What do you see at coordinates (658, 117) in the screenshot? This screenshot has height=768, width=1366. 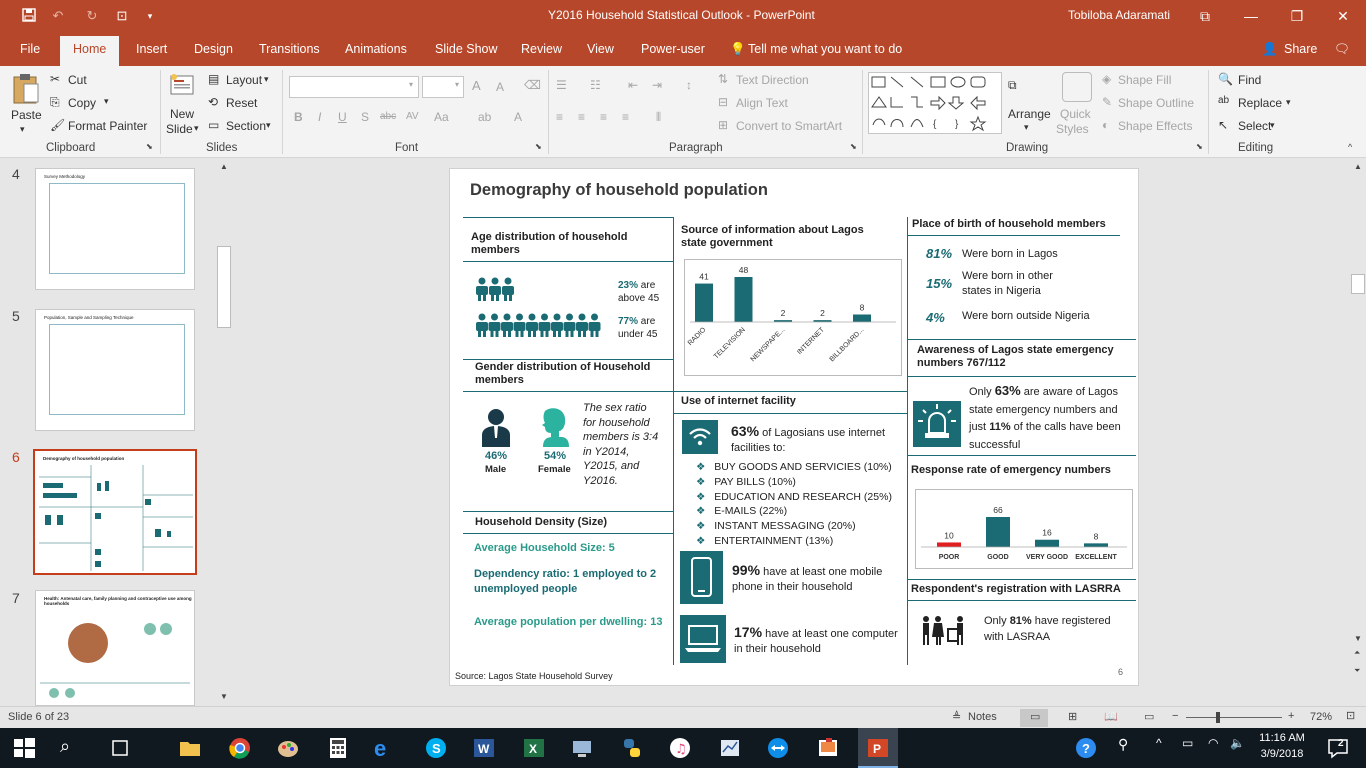 I see `columns-icon: ⫴` at bounding box center [658, 117].